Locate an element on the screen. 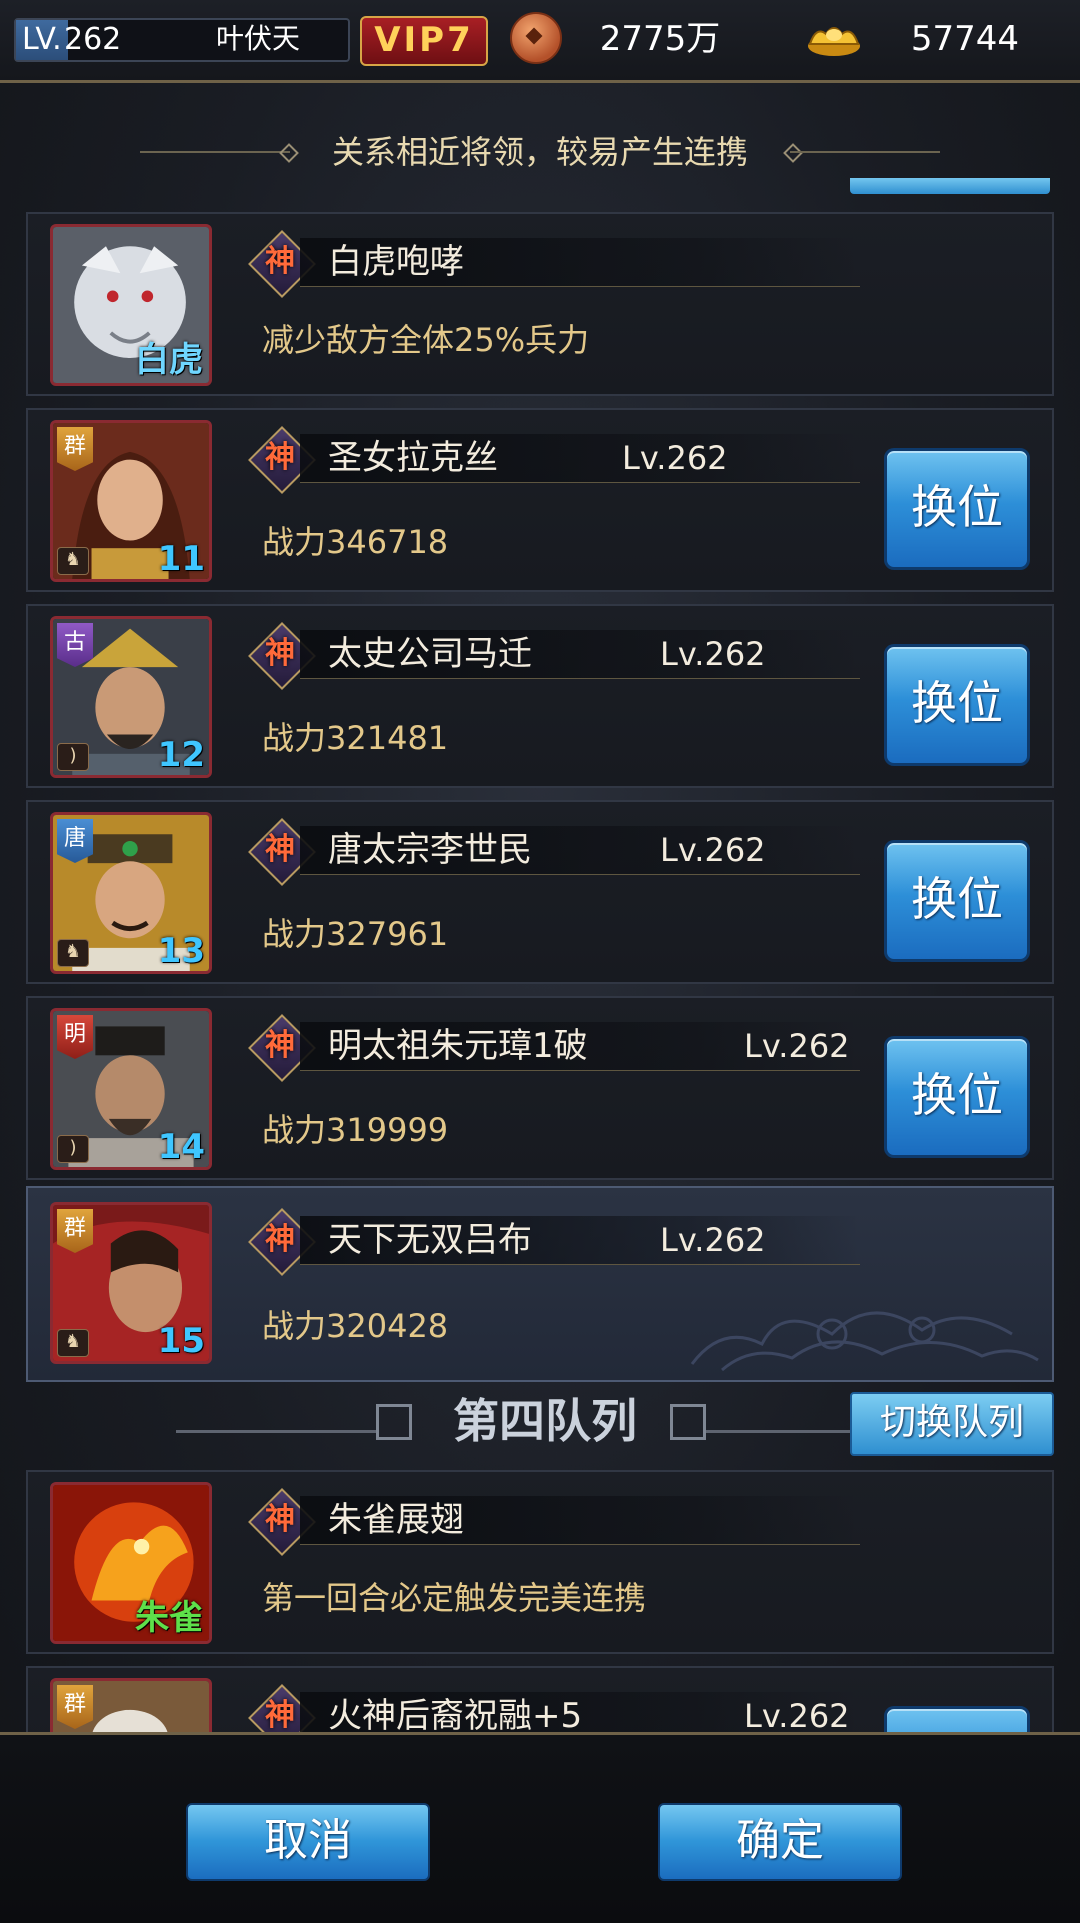 This screenshot has width=1080, height=1923. beast-name: 朱雀 is located at coordinates (169, 1618).